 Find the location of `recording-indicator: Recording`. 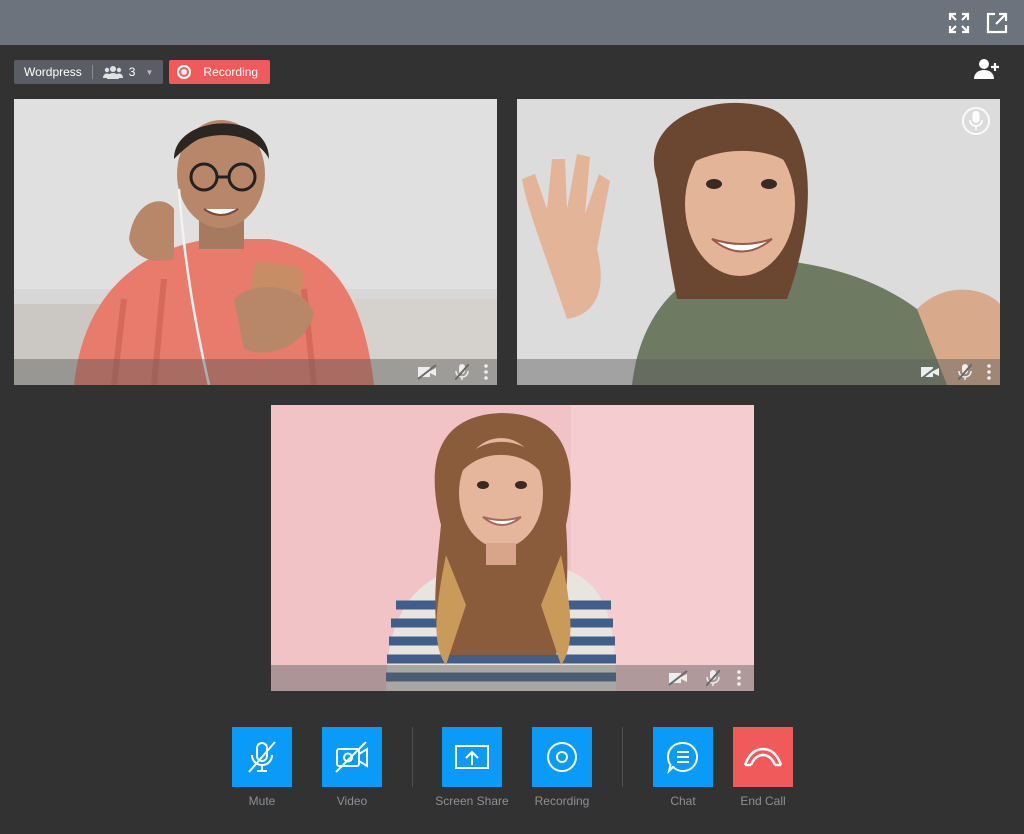

recording-indicator: Recording is located at coordinates (220, 72).